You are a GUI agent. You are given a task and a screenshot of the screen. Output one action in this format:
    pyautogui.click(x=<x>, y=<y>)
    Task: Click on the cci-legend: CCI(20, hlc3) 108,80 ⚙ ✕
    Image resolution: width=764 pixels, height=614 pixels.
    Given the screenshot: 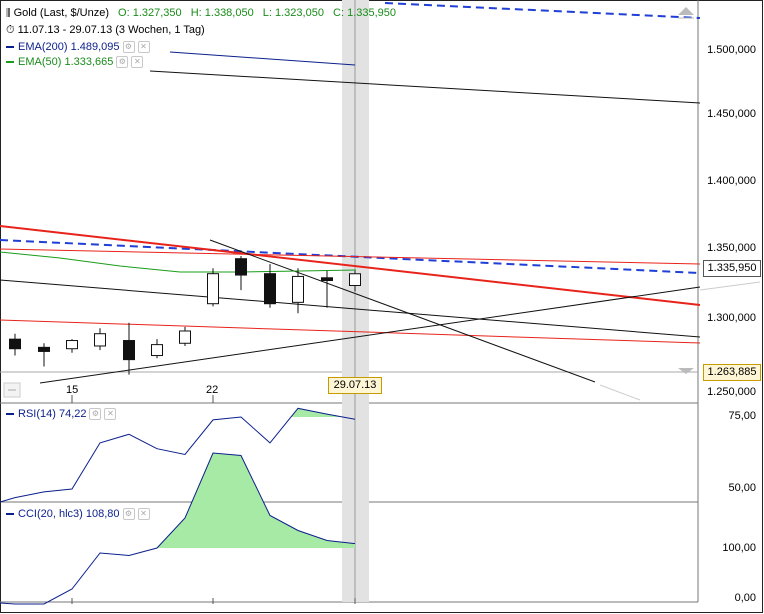 What is the action you would take?
    pyautogui.click(x=78, y=514)
    